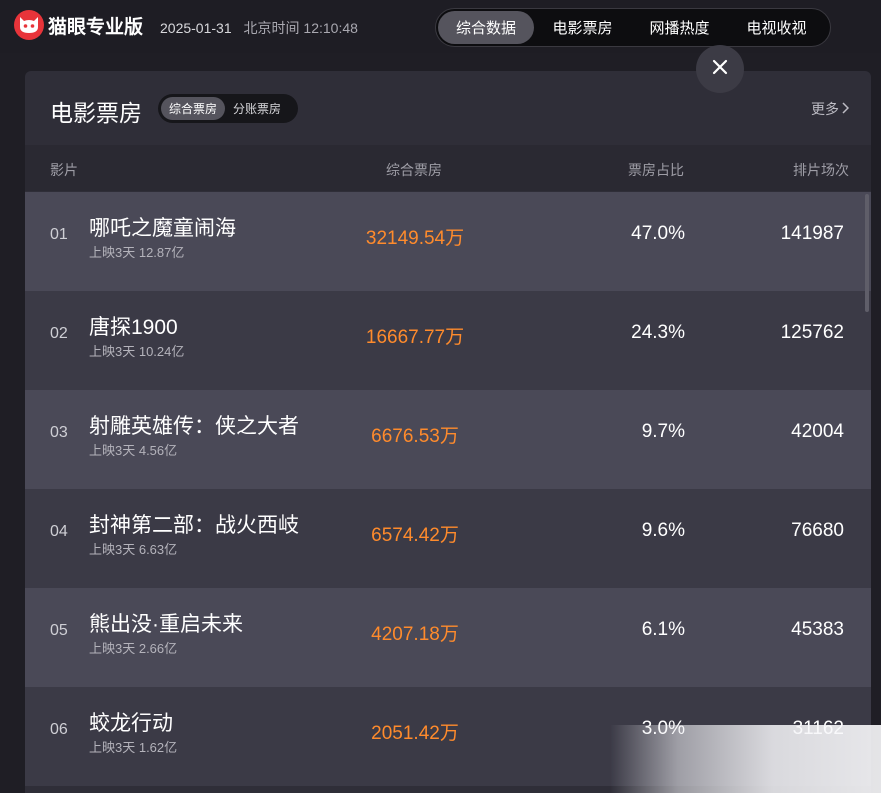 The height and width of the screenshot is (793, 881). Describe the element at coordinates (59, 234) in the screenshot. I see `row-rank: 01` at that location.